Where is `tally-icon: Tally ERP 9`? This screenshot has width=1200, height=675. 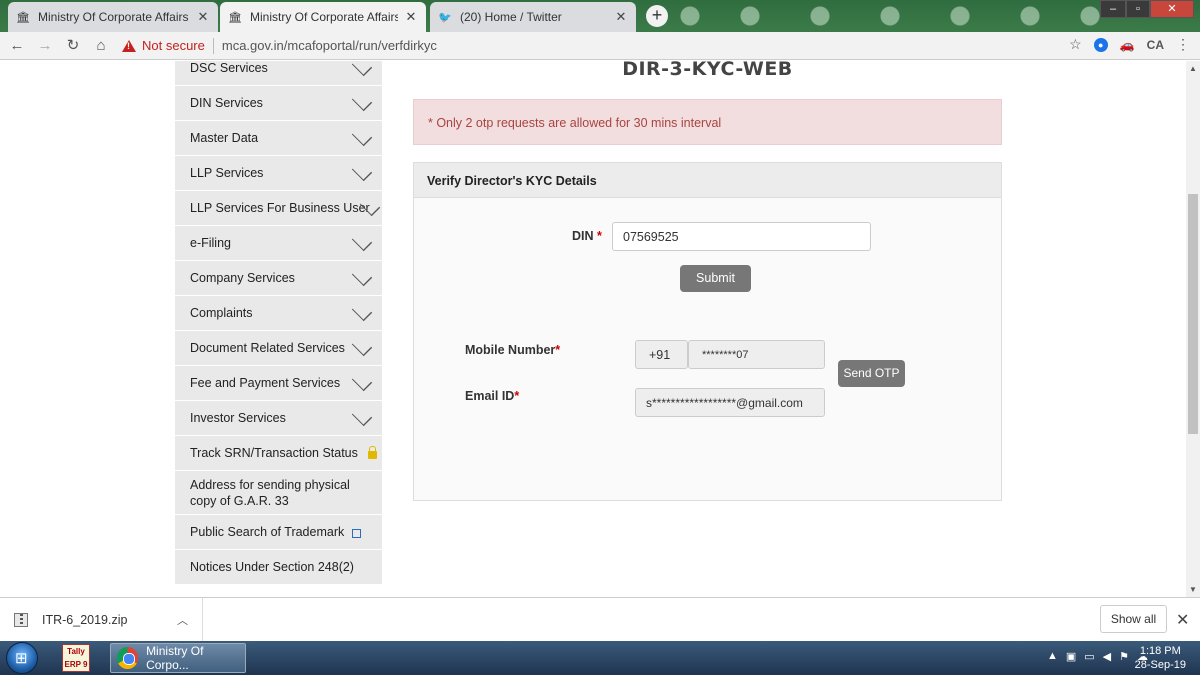
tally-icon: Tally ERP 9 is located at coordinates (76, 658).